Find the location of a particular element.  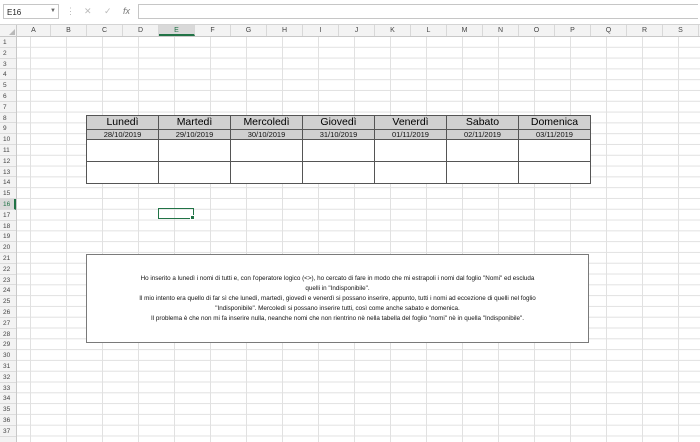

row-header: 8 is located at coordinates (8, 118).